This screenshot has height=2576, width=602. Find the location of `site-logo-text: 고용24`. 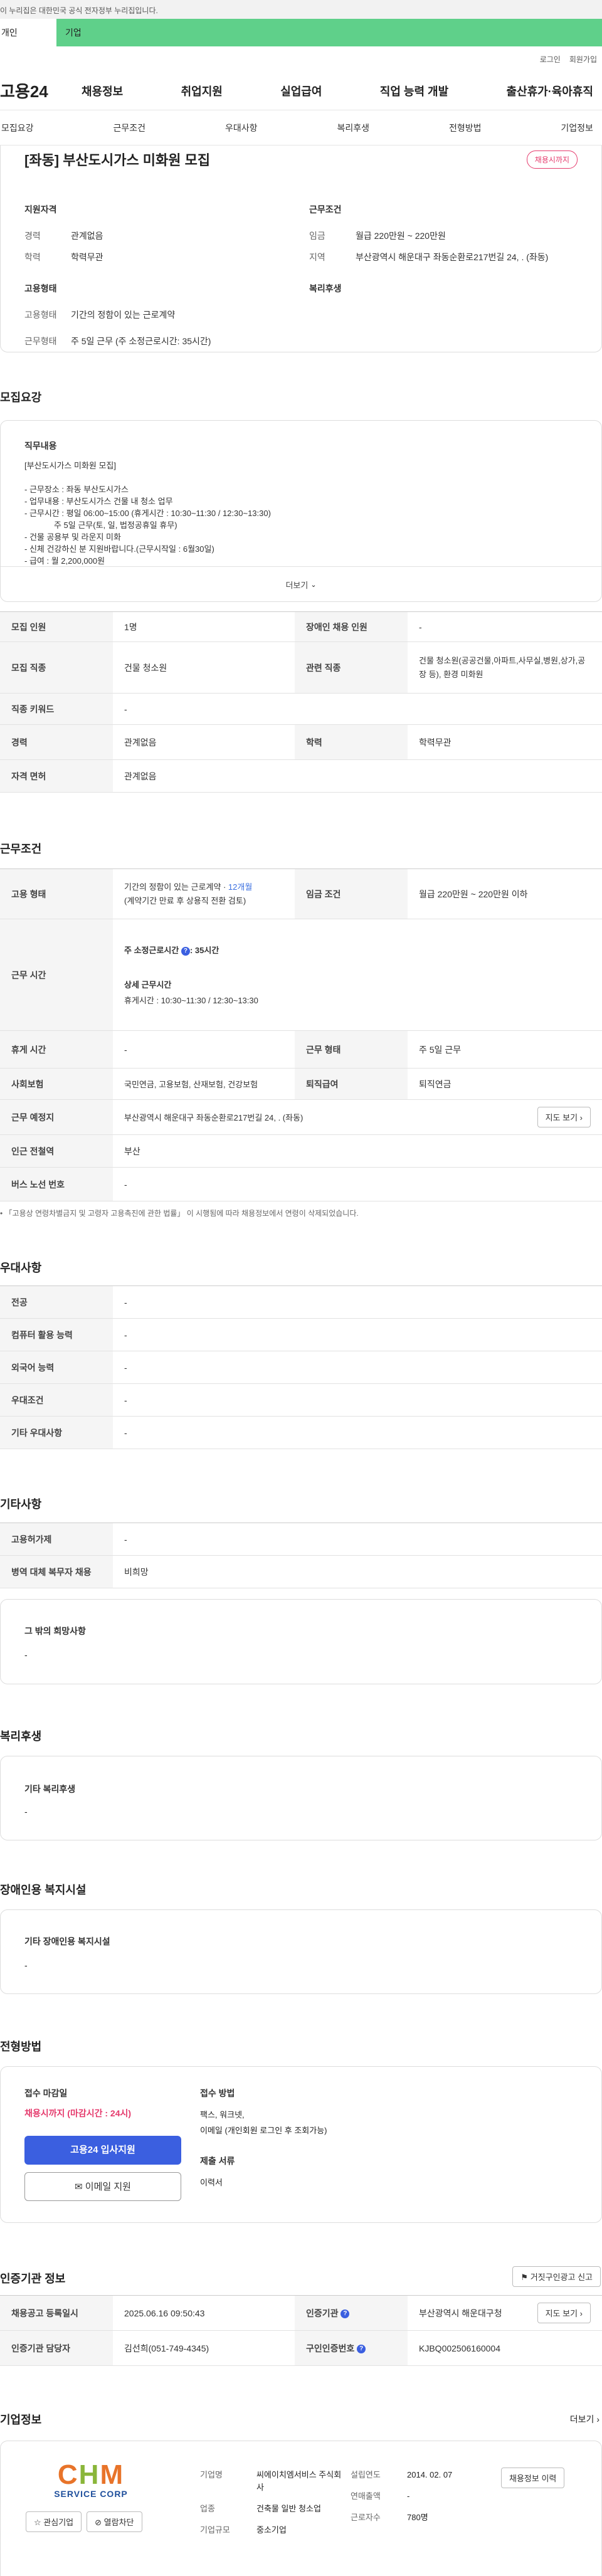

site-logo-text: 고용24 is located at coordinates (24, 91).